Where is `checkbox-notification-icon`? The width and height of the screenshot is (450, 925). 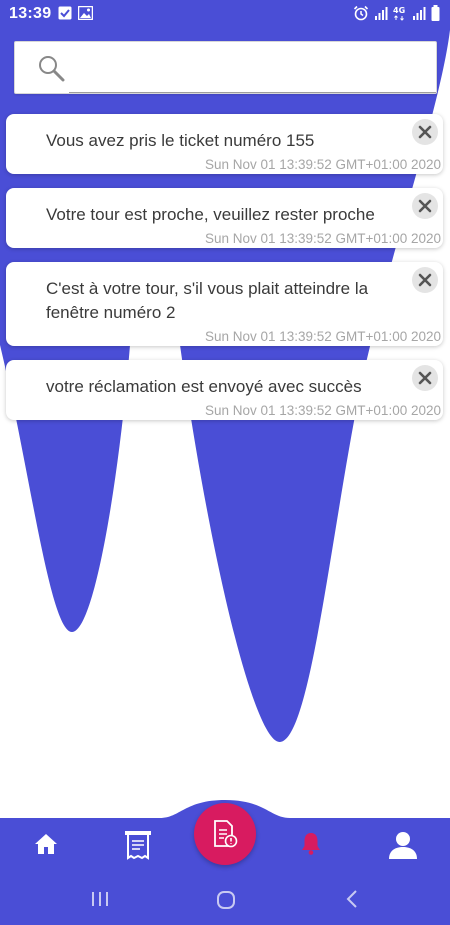 checkbox-notification-icon is located at coordinates (65, 15).